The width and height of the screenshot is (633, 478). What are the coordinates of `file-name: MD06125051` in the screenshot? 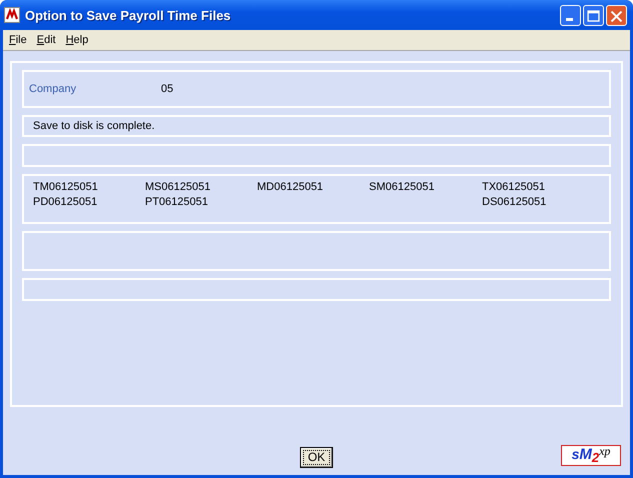 It's located at (290, 187).